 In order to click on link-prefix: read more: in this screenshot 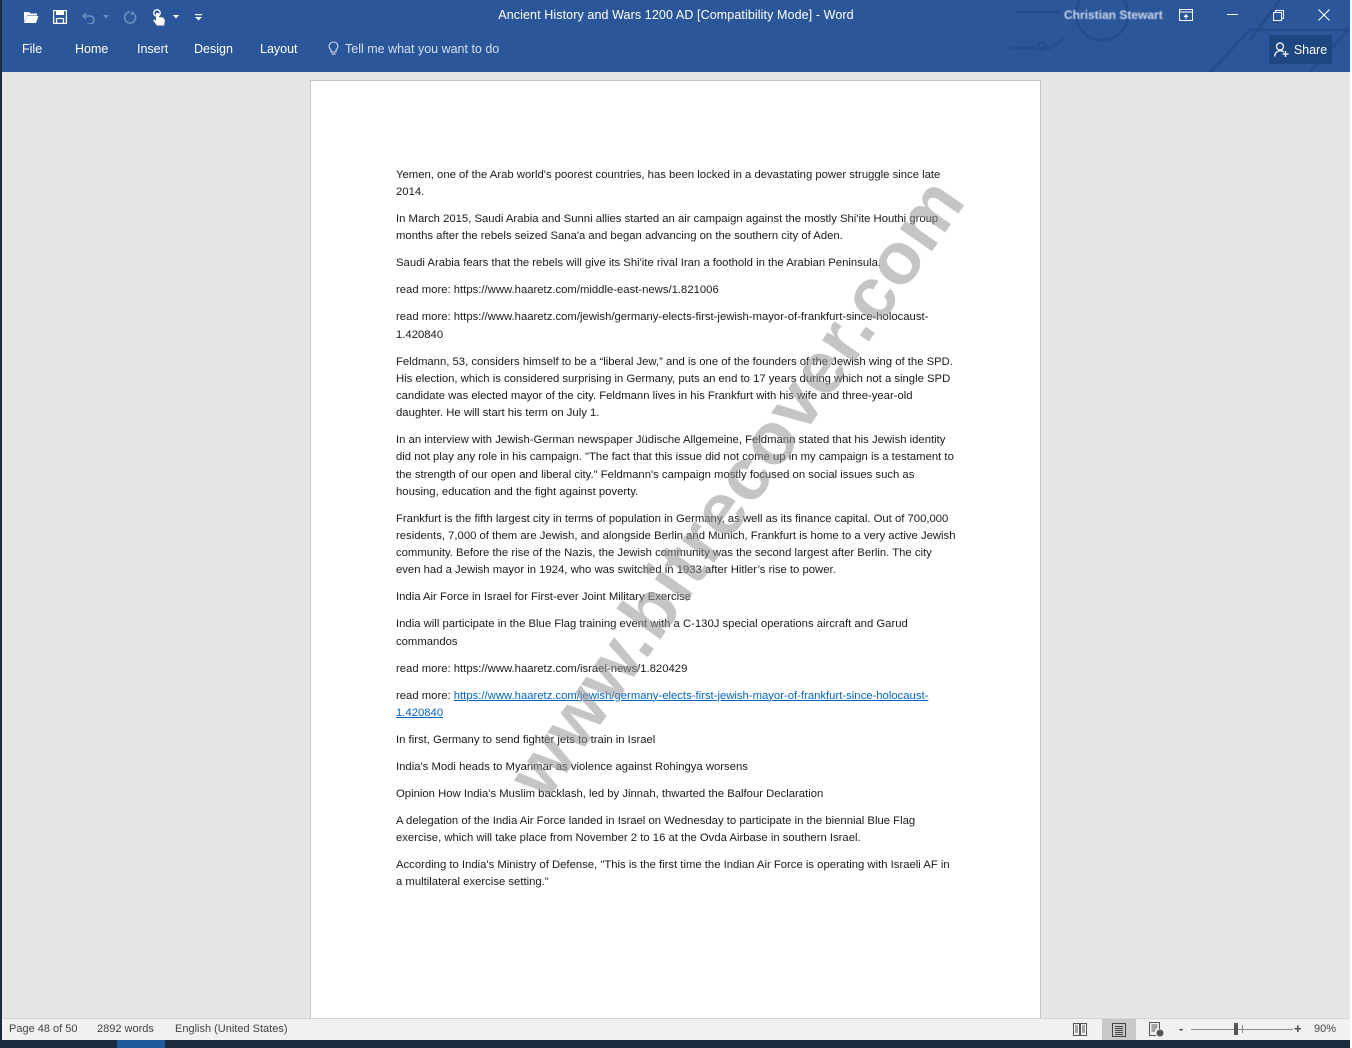, I will do `click(425, 695)`.